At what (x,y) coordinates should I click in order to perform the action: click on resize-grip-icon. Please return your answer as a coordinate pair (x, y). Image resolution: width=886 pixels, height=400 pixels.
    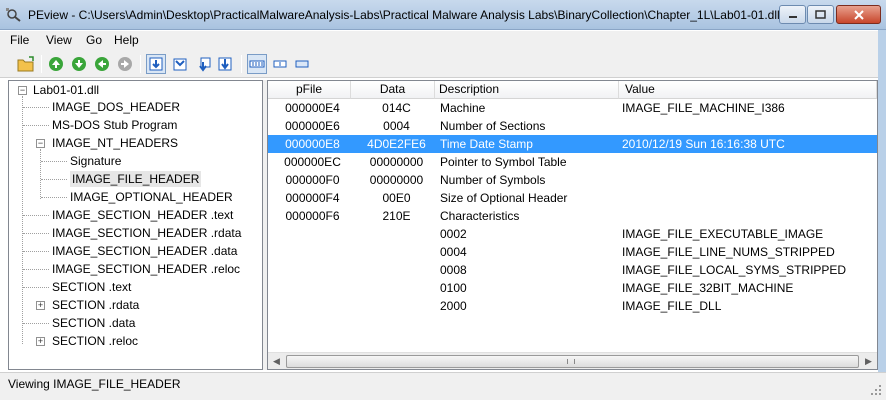
    Looking at the image, I should click on (876, 390).